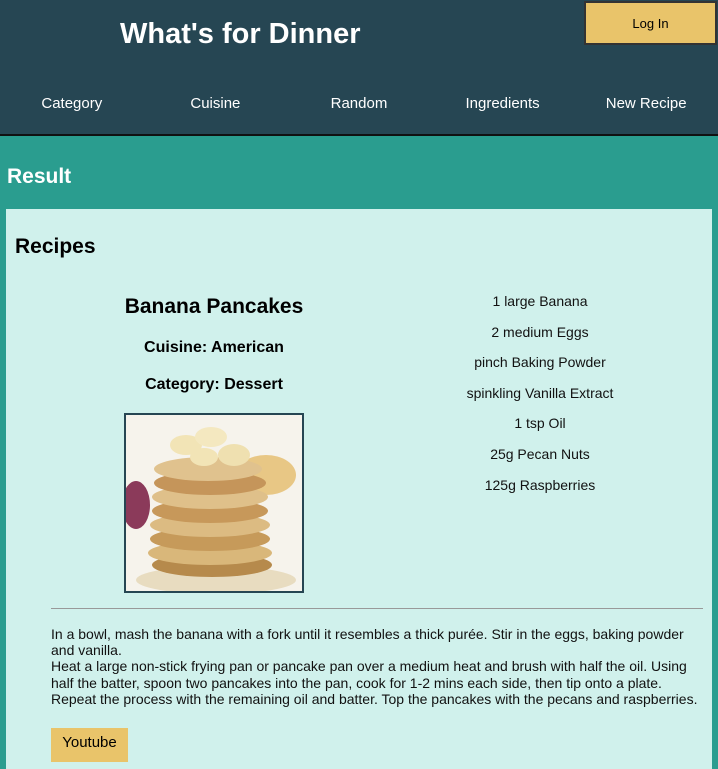 This screenshot has width=718, height=769. I want to click on ingredient-item: spinkling Vanilla Extract, so click(540, 392).